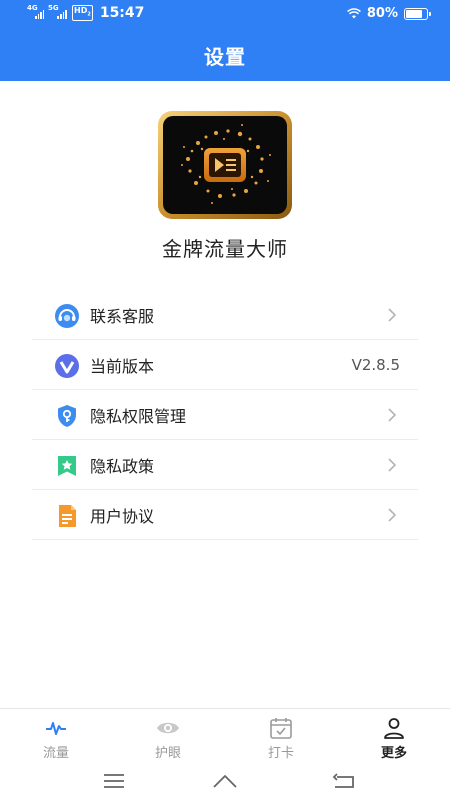 The width and height of the screenshot is (450, 800). Describe the element at coordinates (375, 364) in the screenshot. I see `version-value: V2.8.5` at that location.